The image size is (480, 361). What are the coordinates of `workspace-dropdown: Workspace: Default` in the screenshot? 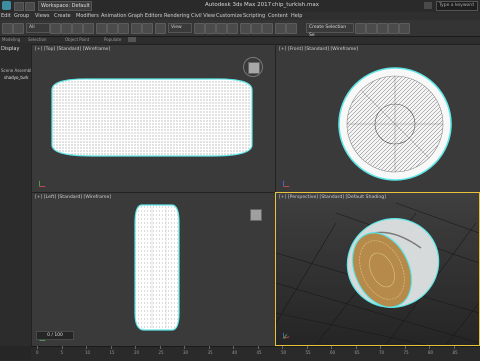 It's located at (65, 6).